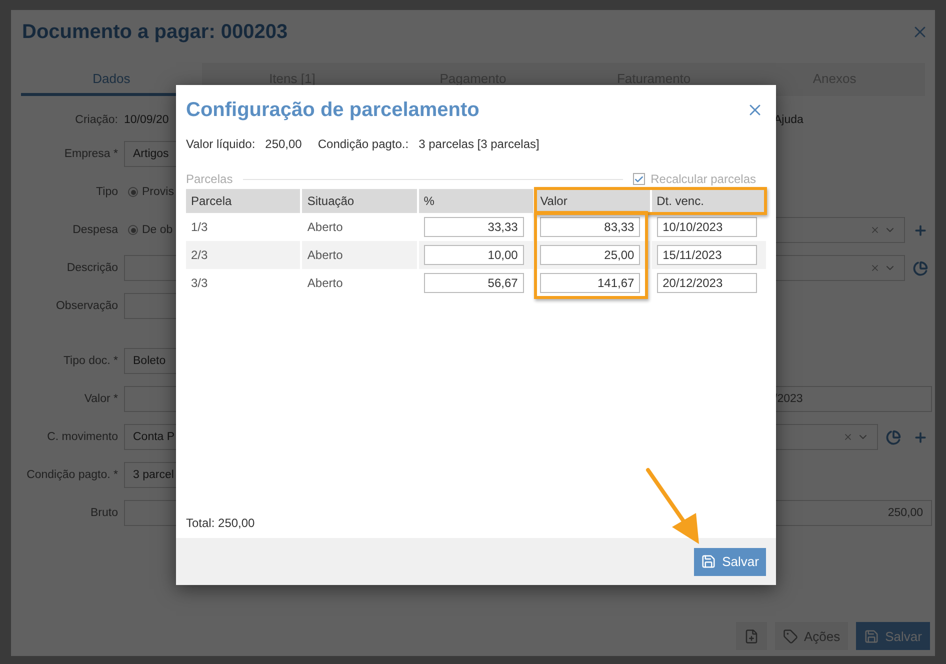  What do you see at coordinates (243, 201) in the screenshot?
I see `column-header: Parcela` at bounding box center [243, 201].